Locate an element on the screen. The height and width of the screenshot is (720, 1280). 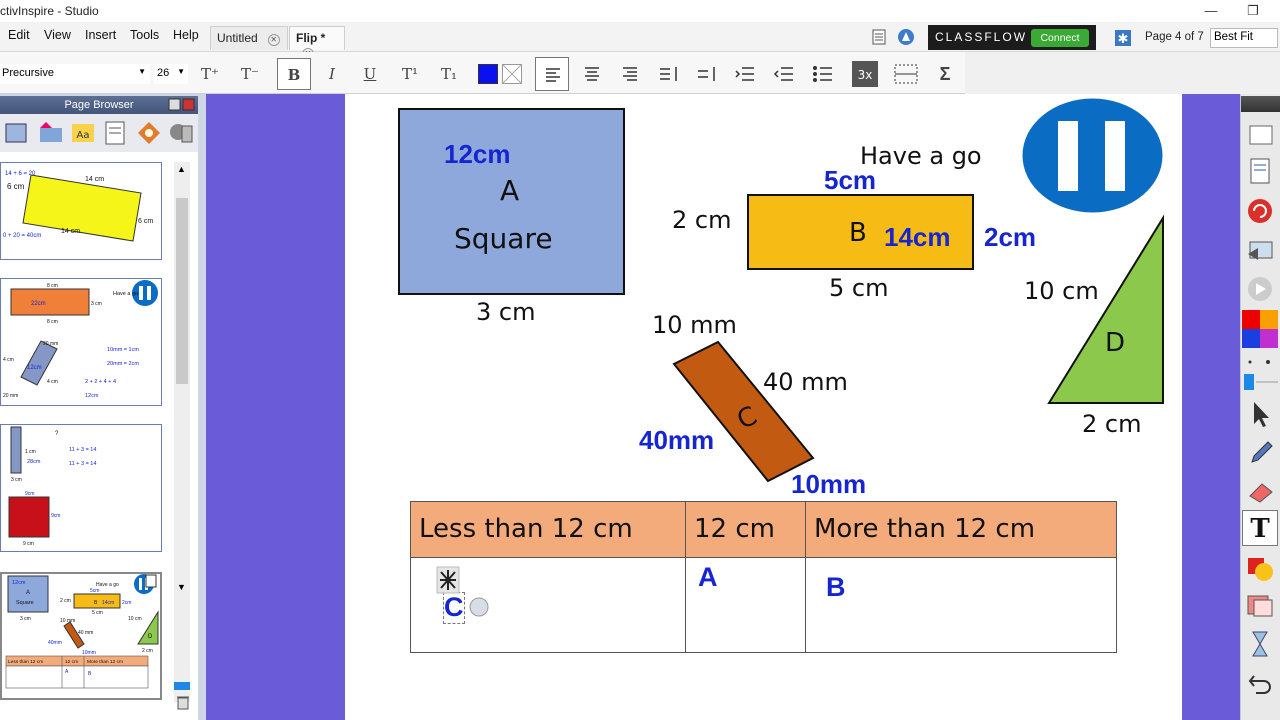
restore-button: ❐ is located at coordinates (1253, 11).